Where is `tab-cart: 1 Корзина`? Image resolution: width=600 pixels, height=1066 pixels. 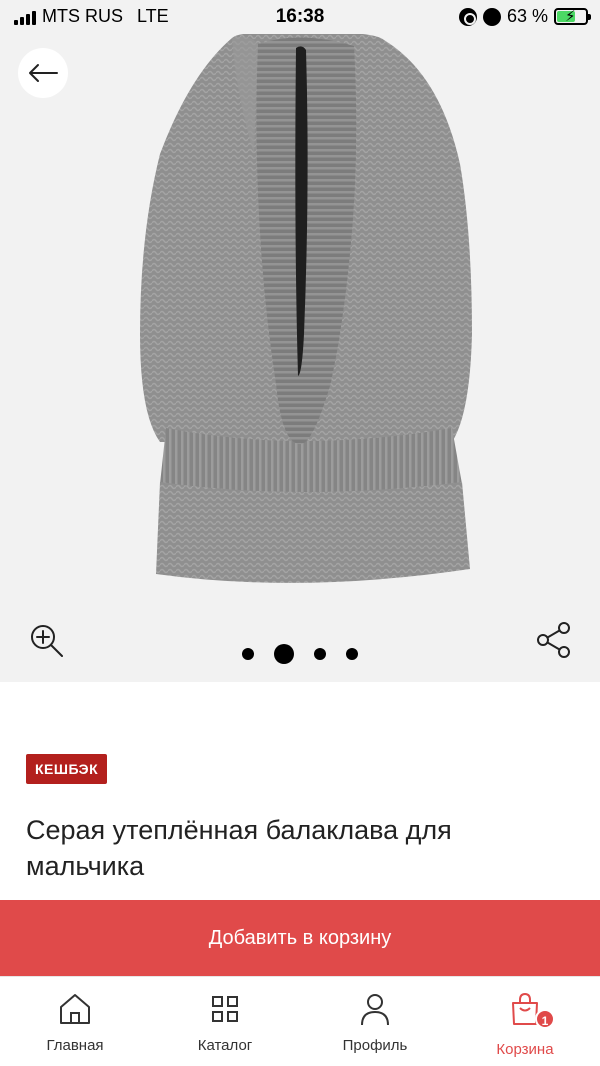
tab-cart: 1 Корзина is located at coordinates (525, 1021).